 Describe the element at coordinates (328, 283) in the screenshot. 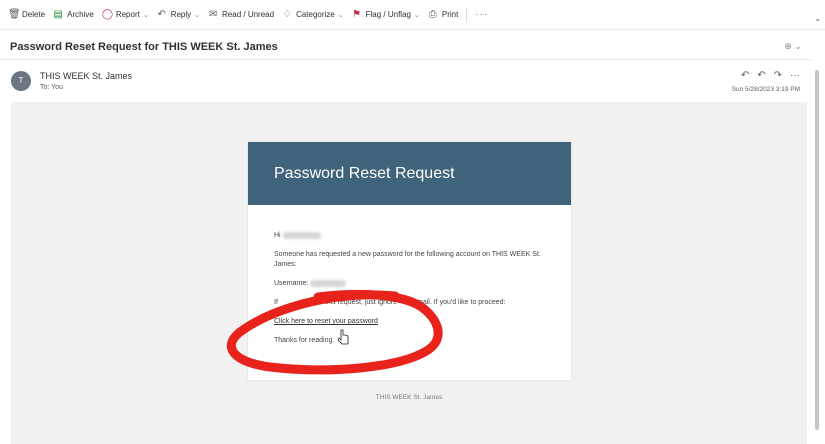

I see `redacted-username` at that location.